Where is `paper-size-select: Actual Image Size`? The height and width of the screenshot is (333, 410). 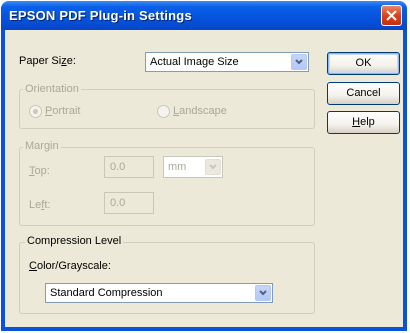
paper-size-select: Actual Image Size is located at coordinates (227, 62).